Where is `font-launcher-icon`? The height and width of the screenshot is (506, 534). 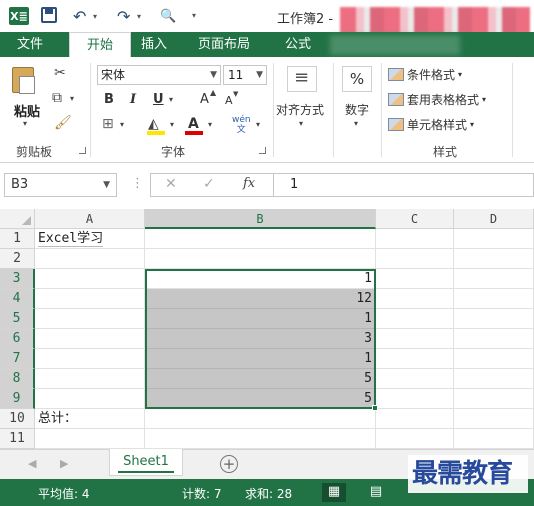 font-launcher-icon is located at coordinates (262, 150).